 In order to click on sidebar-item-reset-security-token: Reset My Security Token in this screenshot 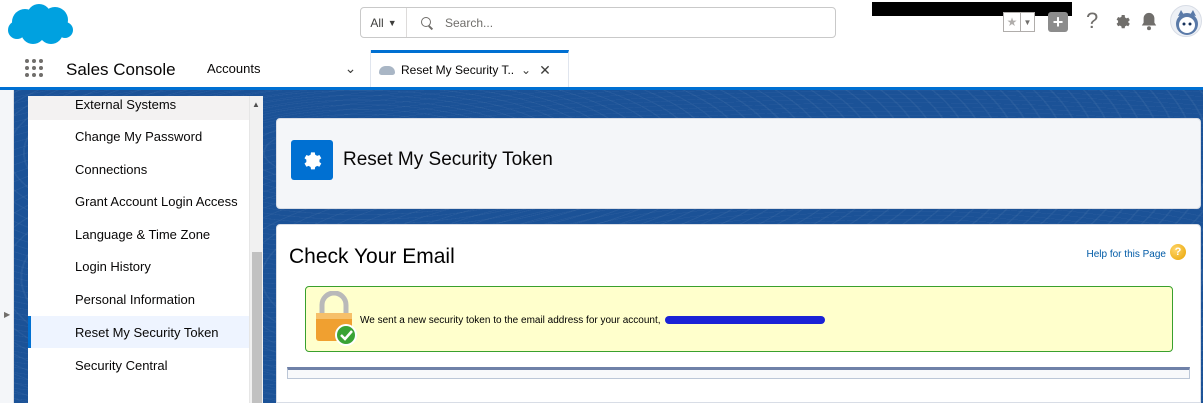, I will do `click(138, 332)`.